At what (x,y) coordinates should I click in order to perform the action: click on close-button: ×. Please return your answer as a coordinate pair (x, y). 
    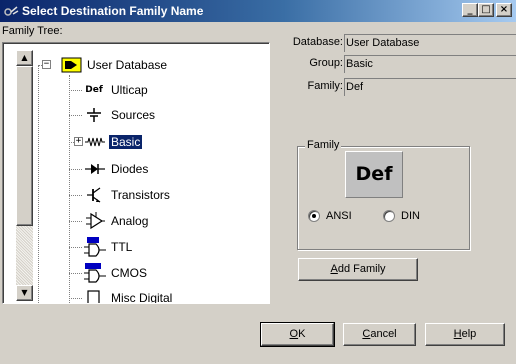
    Looking at the image, I should click on (504, 10).